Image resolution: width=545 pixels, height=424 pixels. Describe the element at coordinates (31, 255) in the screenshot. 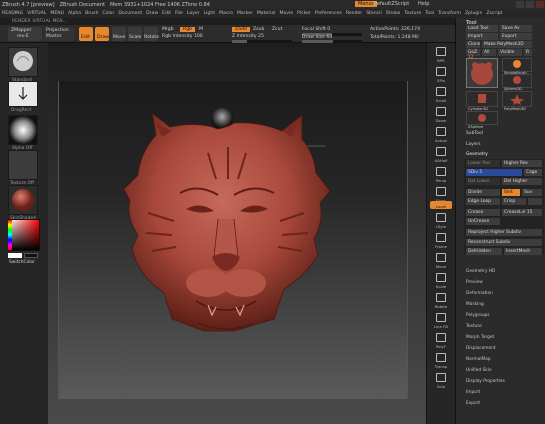

I see `secondary-color-swatch` at that location.